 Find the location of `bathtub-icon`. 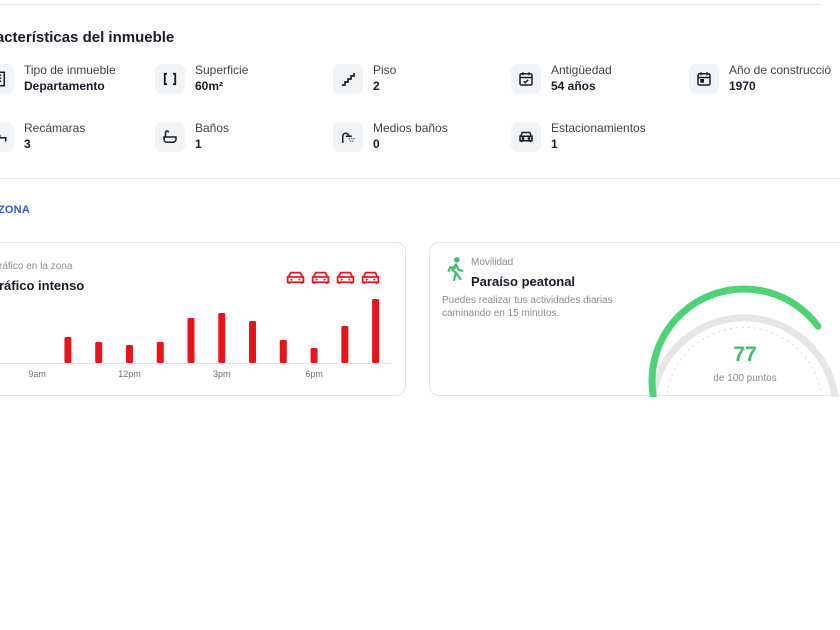

bathtub-icon is located at coordinates (170, 137).